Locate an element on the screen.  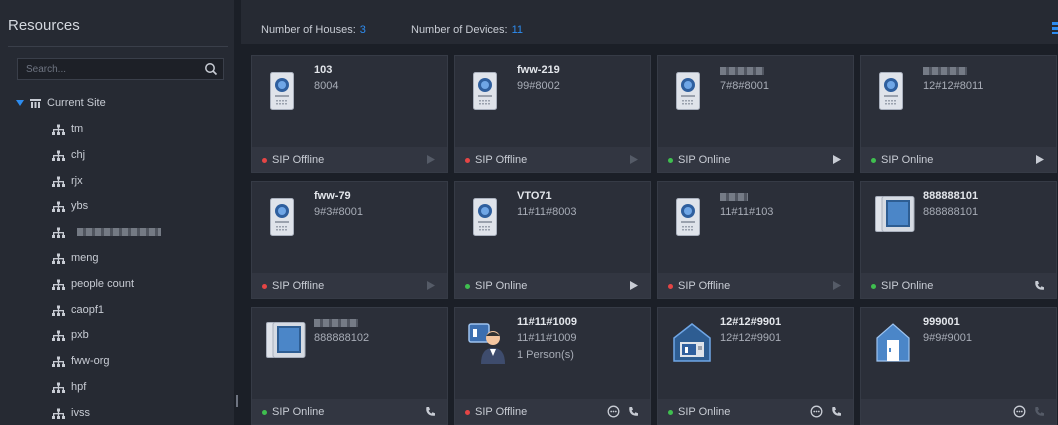
tree-item: fww-org is located at coordinates (81, 361).